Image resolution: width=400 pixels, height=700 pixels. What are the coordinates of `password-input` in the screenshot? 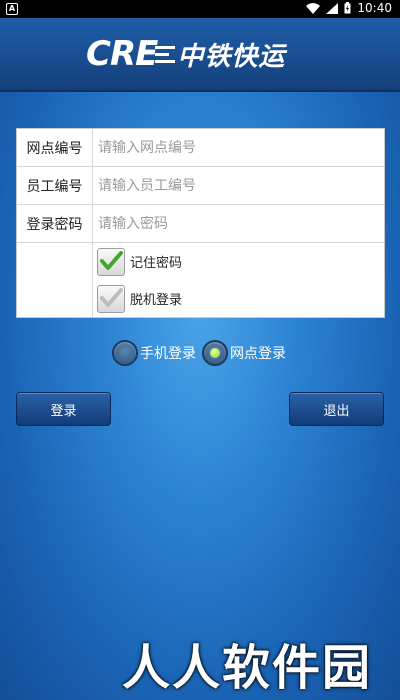 It's located at (238, 223).